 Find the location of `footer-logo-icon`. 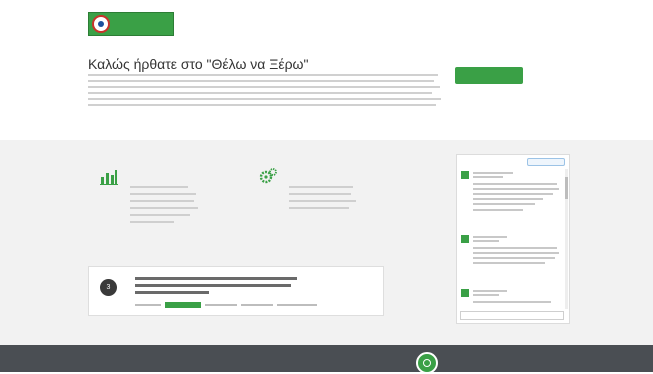

footer-logo-icon is located at coordinates (427, 363).